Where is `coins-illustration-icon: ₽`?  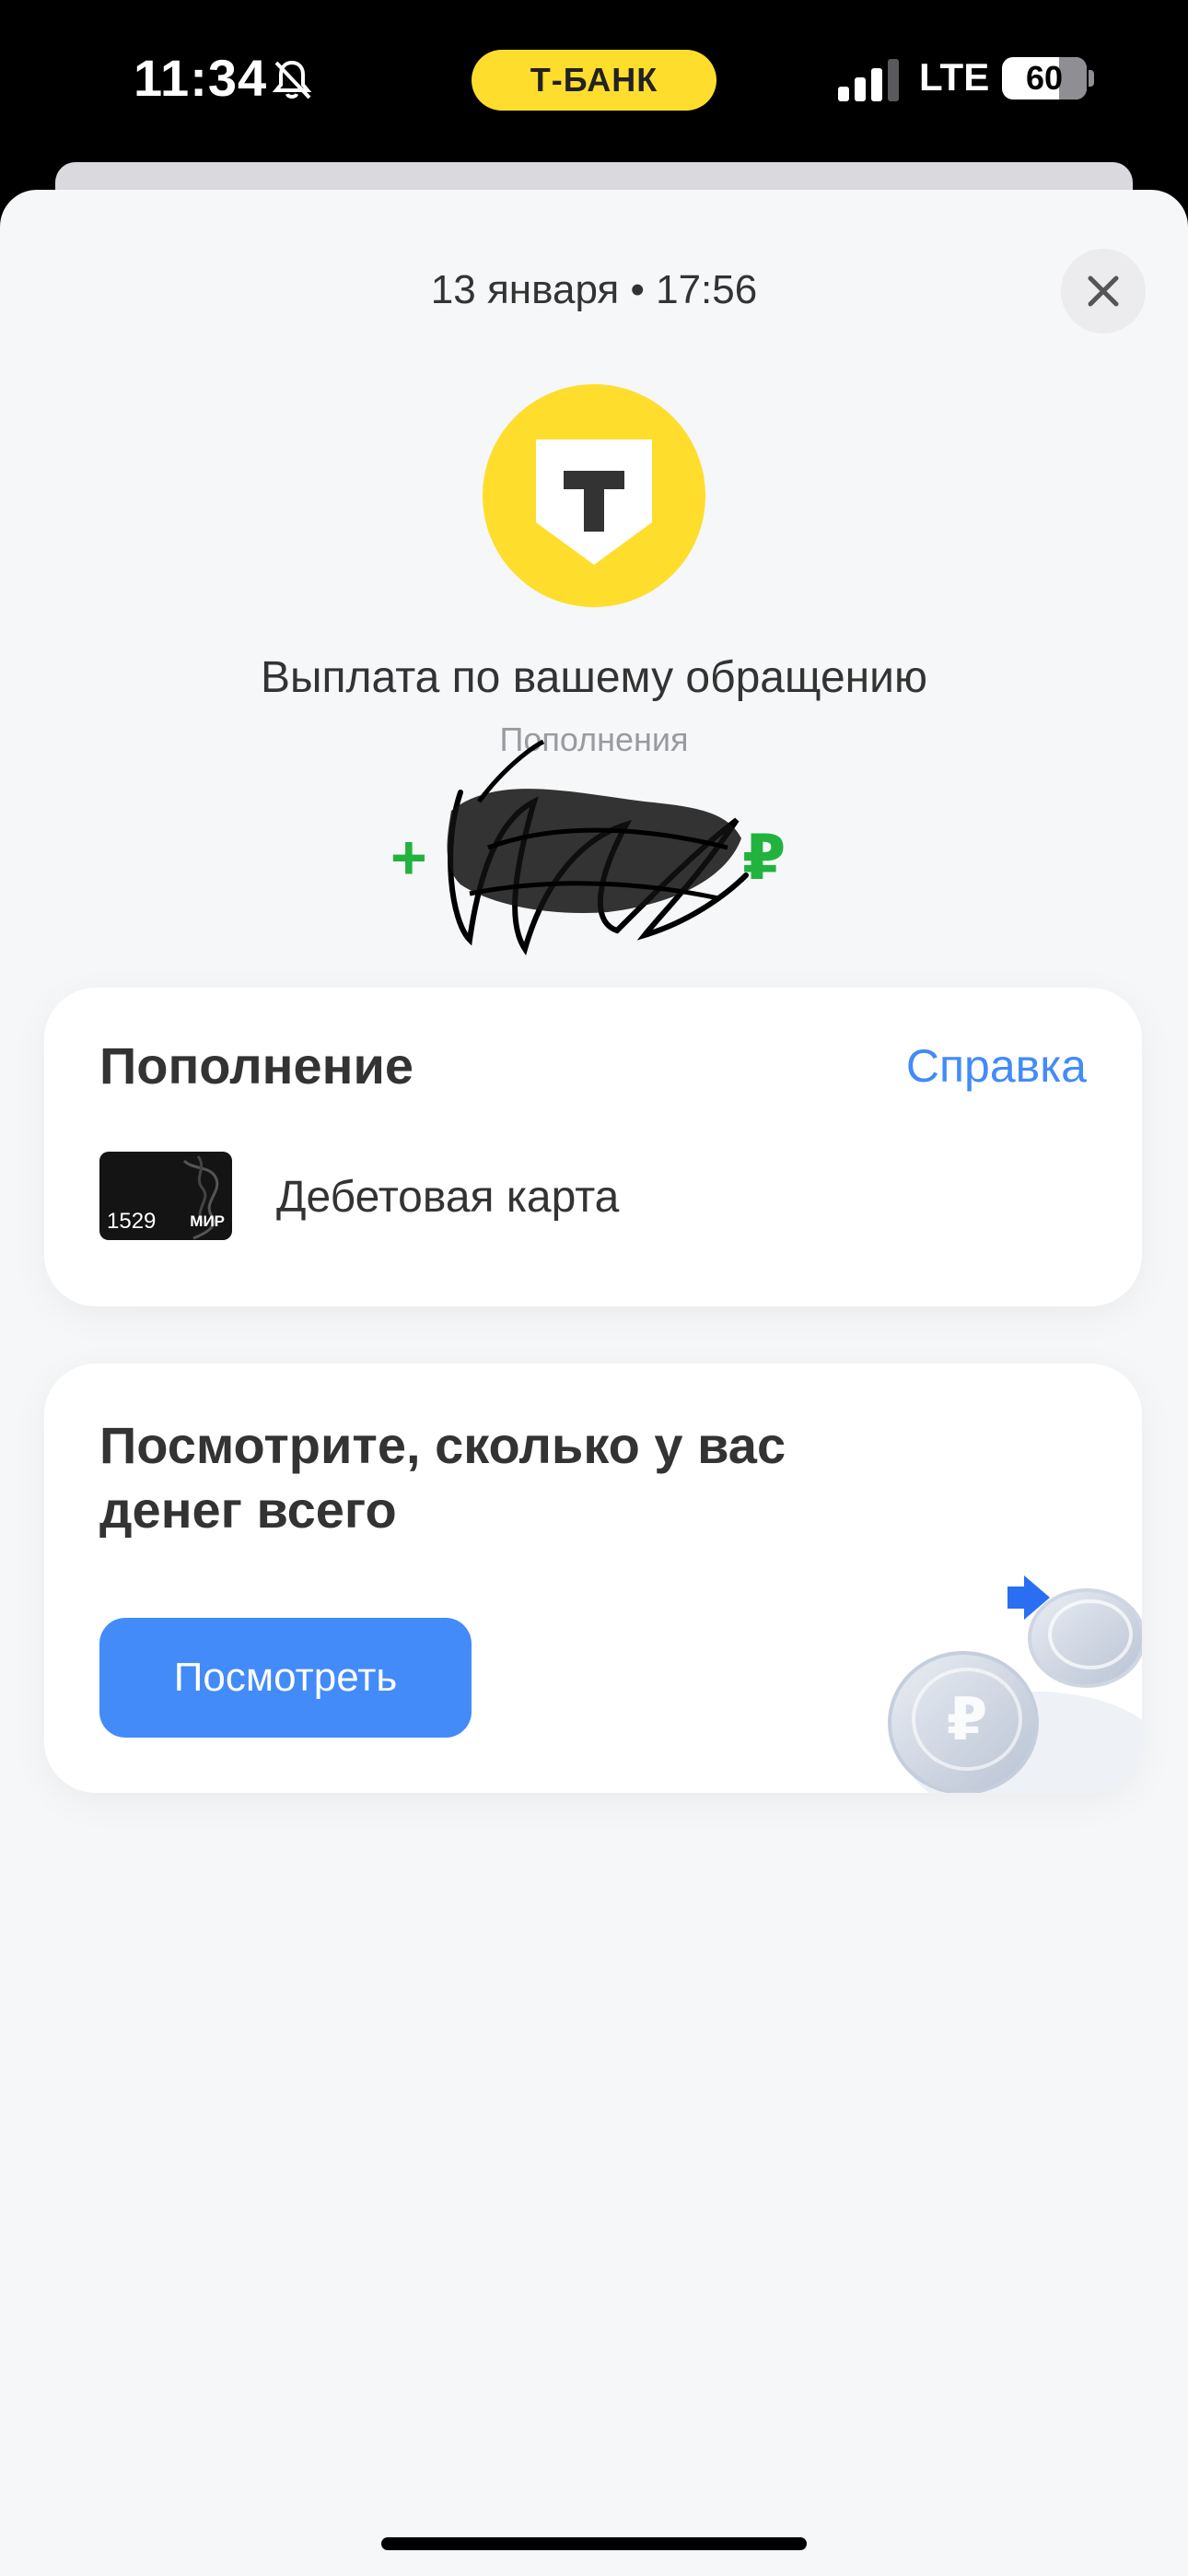 coins-illustration-icon: ₽ is located at coordinates (1015, 1684).